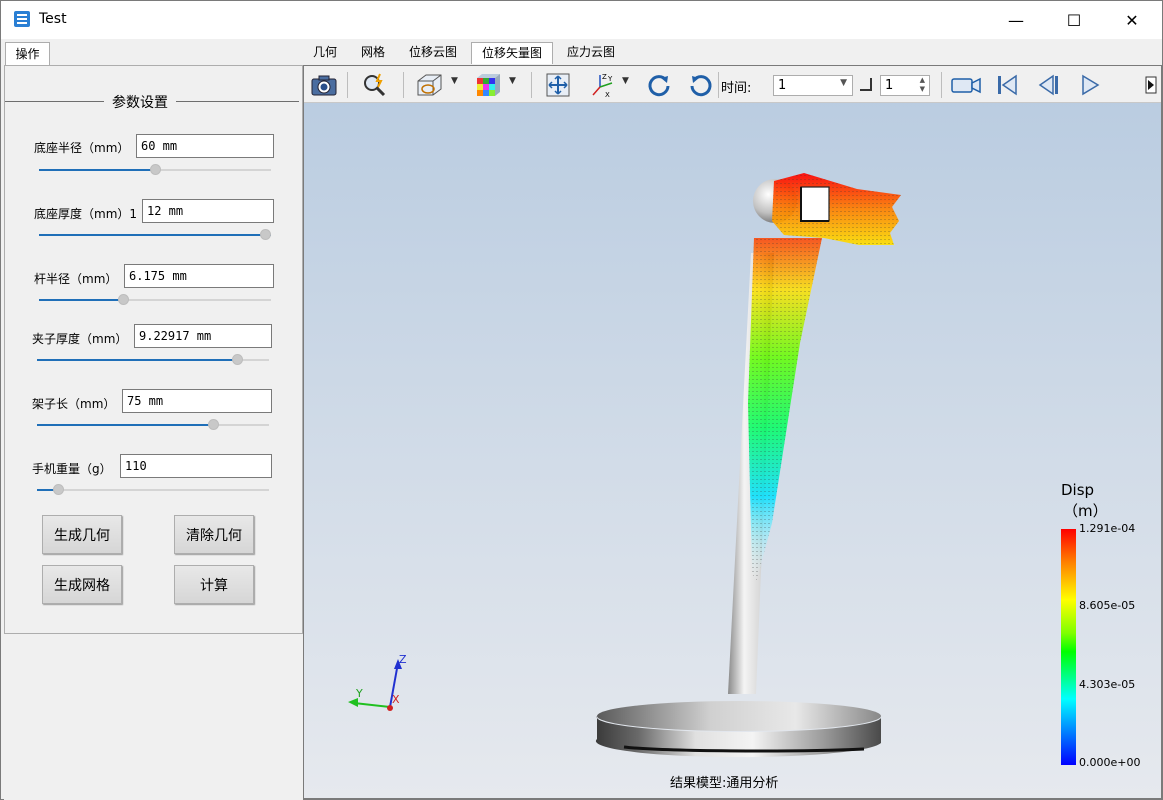 The width and height of the screenshot is (1163, 800). I want to click on legend-title: Disp, so click(1078, 490).